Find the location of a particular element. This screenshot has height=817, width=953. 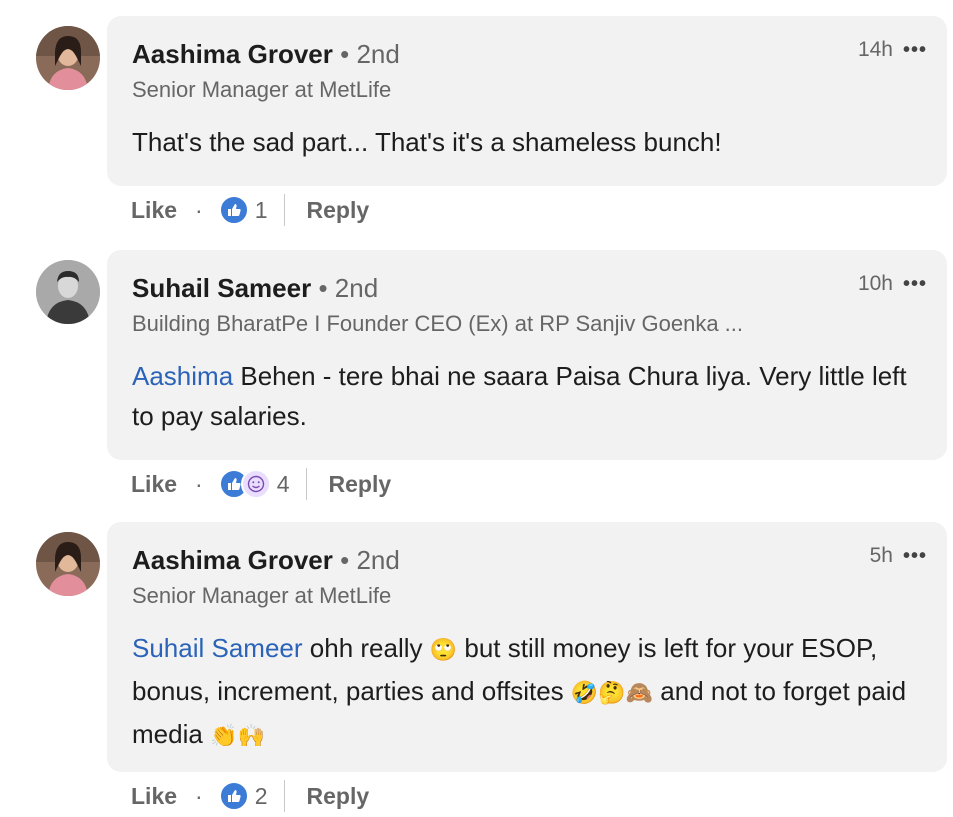

timestamp: 5h is located at coordinates (881, 555).